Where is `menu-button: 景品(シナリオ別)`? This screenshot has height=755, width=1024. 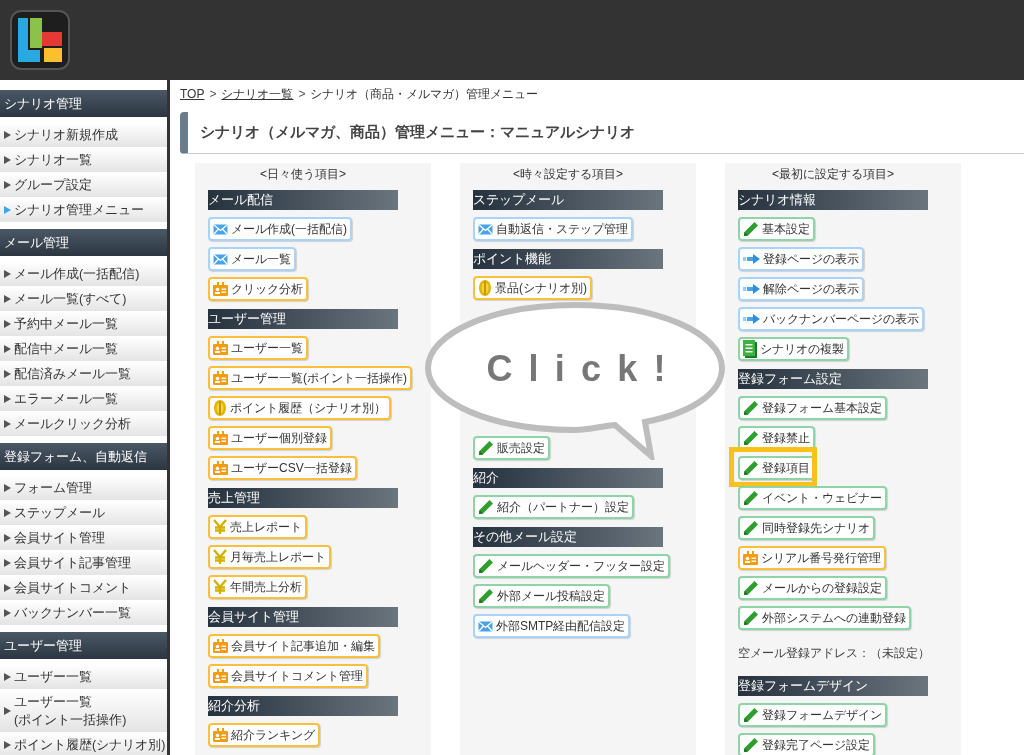
menu-button: 景品(シナリオ別) is located at coordinates (532, 288).